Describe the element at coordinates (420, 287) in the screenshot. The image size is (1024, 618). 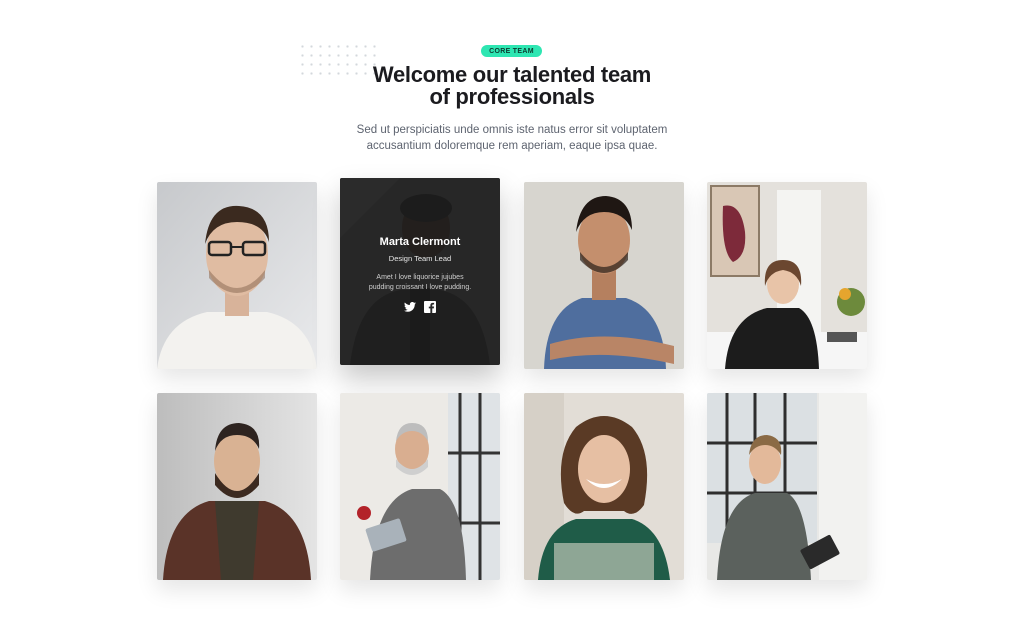
I see `member-bio-line-2: pudding croissant I love pudding.` at that location.